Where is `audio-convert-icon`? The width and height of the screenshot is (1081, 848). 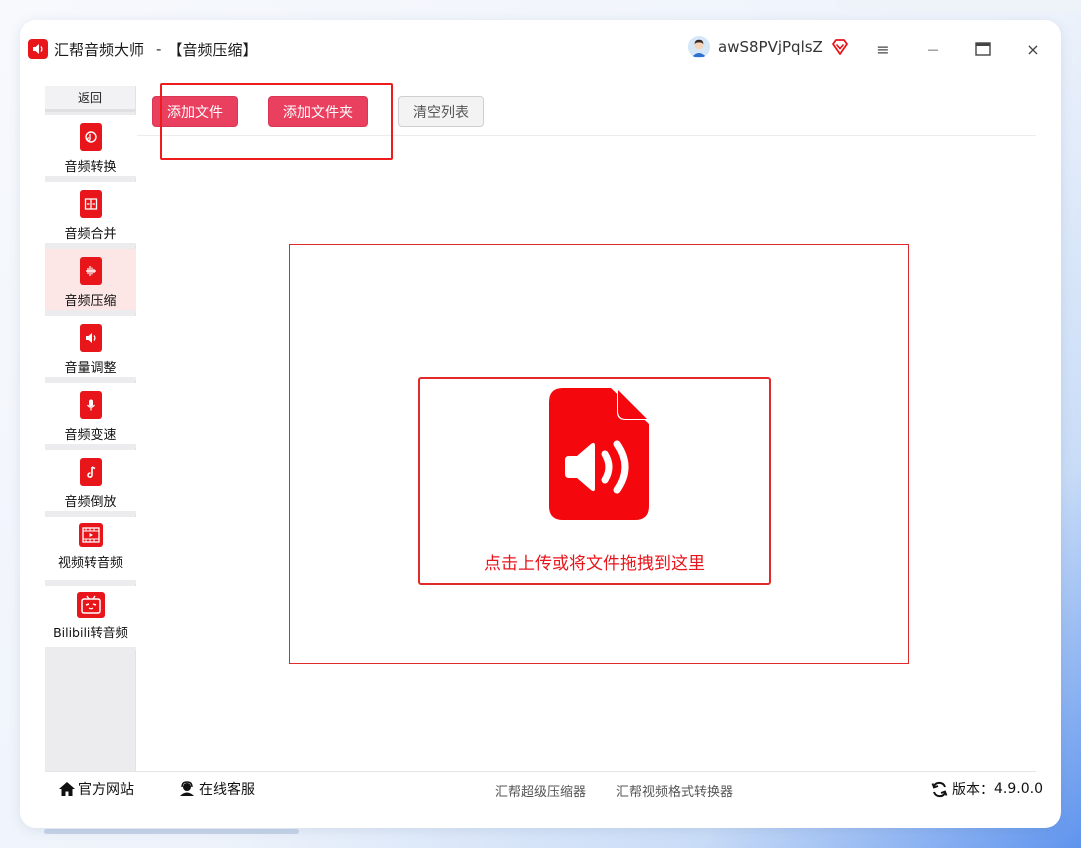 audio-convert-icon is located at coordinates (90, 137).